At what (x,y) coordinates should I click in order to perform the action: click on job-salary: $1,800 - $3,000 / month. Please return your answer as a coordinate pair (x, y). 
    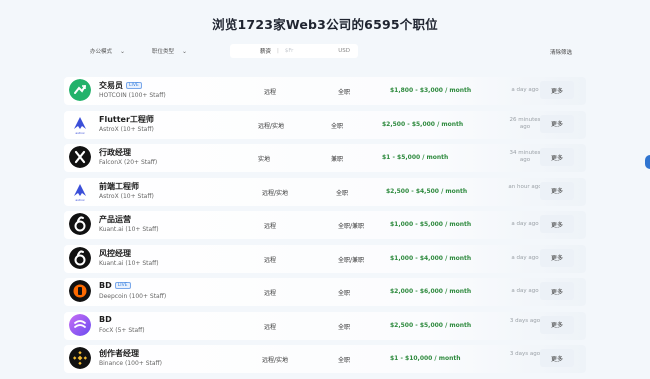
    Looking at the image, I should click on (431, 90).